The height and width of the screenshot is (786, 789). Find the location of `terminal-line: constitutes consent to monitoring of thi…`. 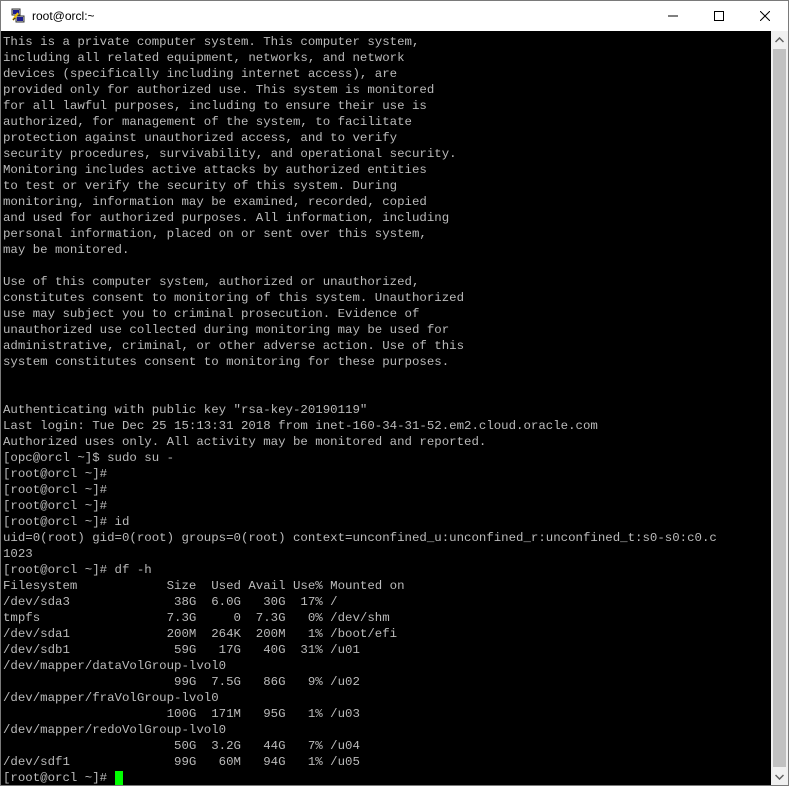

terminal-line: constitutes consent to monitoring of thi… is located at coordinates (234, 298).